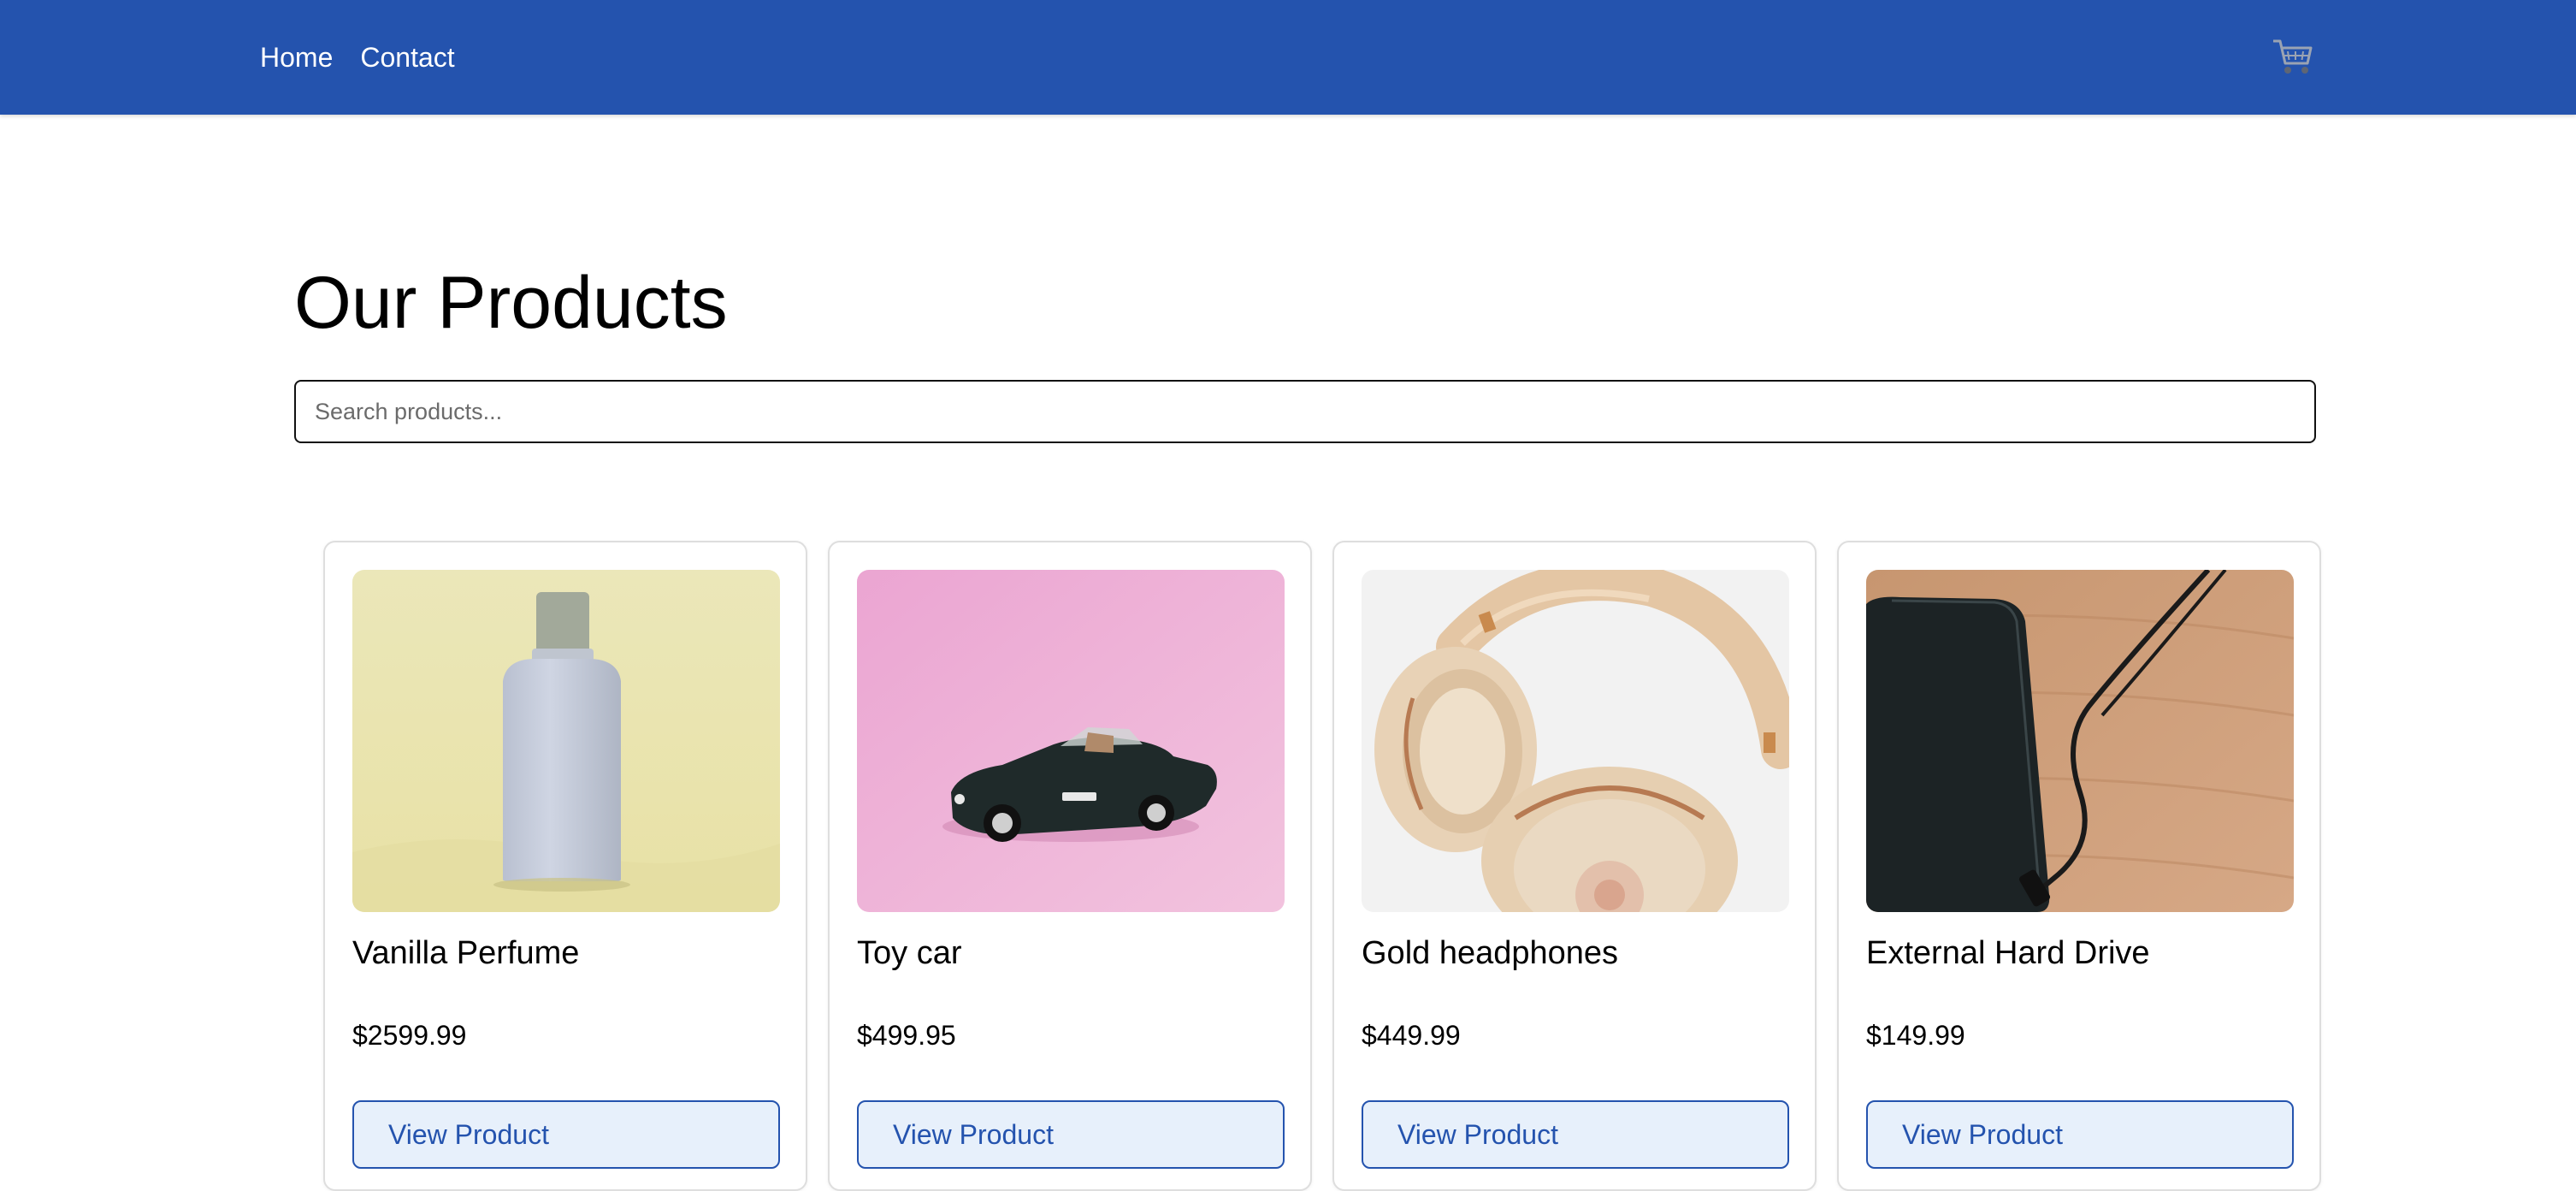  Describe the element at coordinates (1411, 1035) in the screenshot. I see `product-price: $449.99` at that location.